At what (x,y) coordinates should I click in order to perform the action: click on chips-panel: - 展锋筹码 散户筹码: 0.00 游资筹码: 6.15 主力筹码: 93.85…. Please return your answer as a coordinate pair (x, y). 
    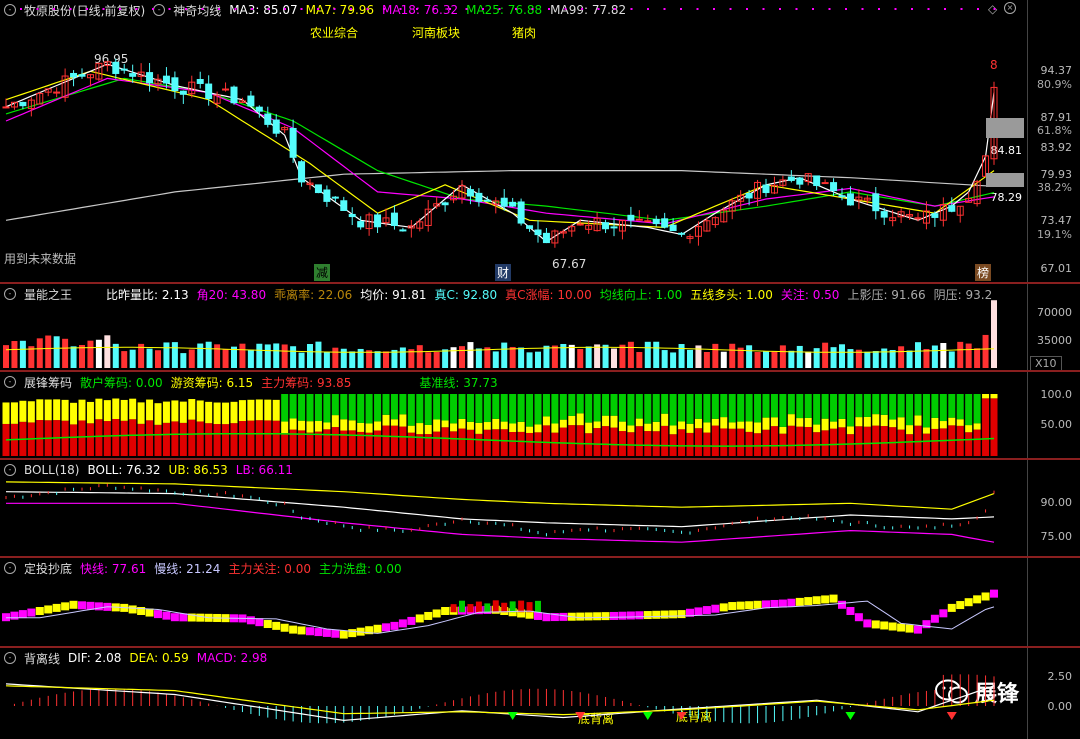
    Looking at the image, I should click on (540, 415).